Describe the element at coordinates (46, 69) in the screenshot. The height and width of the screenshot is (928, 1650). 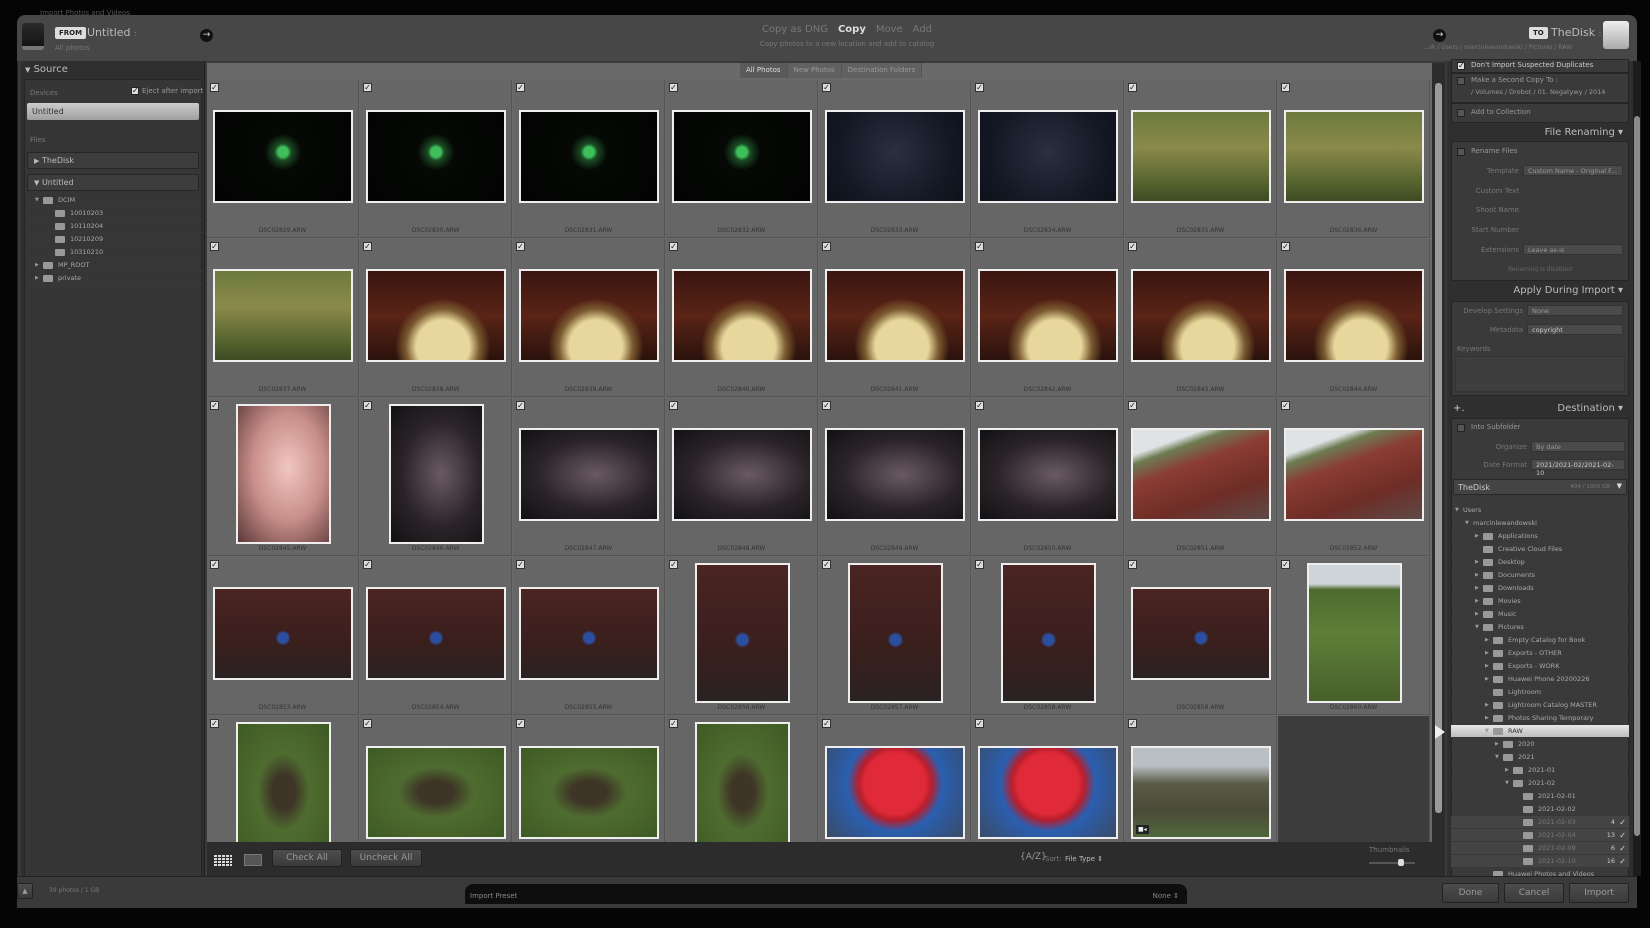
I see `source-panel-header: ▼ Source` at that location.